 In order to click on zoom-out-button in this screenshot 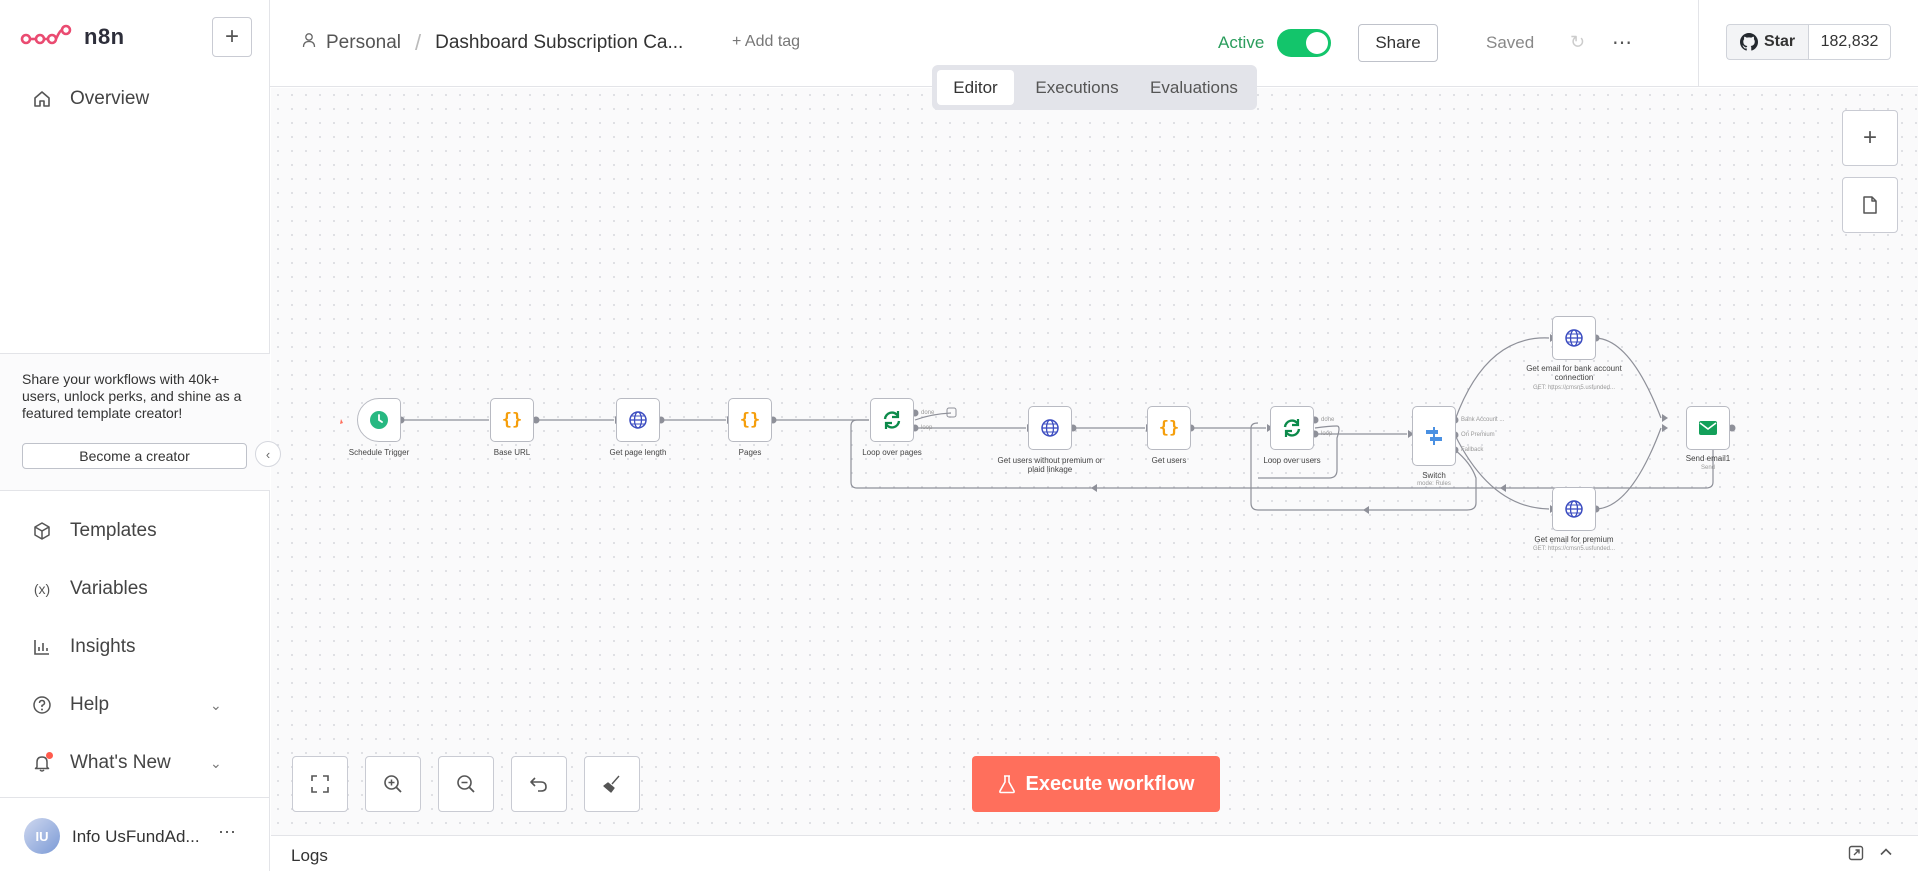, I will do `click(466, 784)`.